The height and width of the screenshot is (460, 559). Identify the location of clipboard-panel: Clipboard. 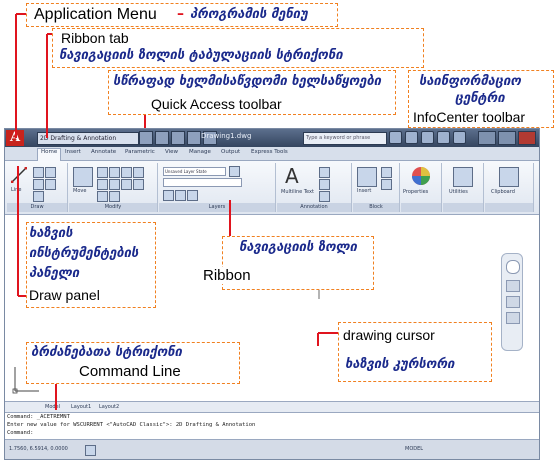
(509, 187).